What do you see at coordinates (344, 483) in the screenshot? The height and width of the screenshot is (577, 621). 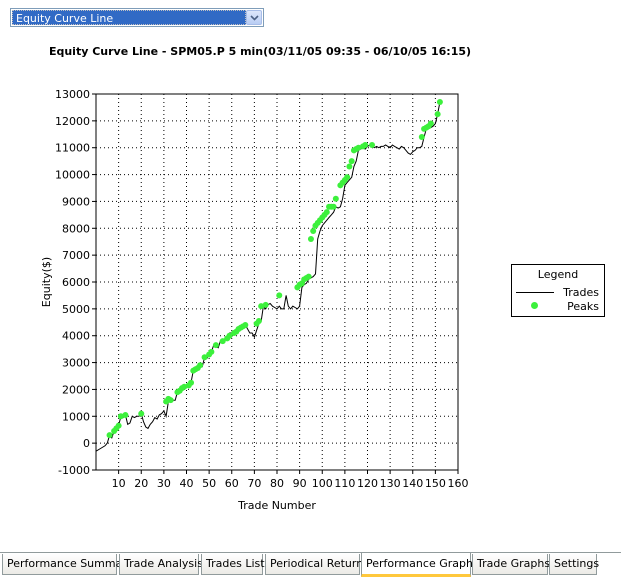 I see `x-tick-label: 110` at bounding box center [344, 483].